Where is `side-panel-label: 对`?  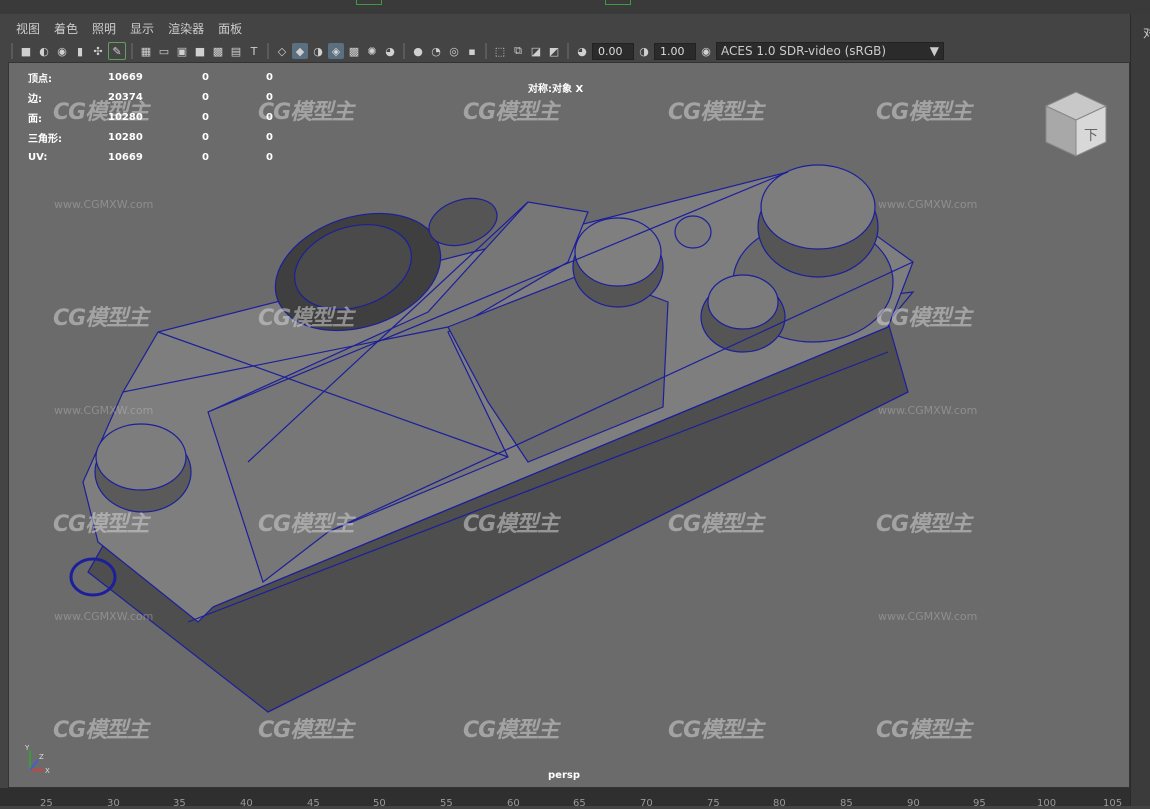 side-panel-label: 对 is located at coordinates (1146, 33).